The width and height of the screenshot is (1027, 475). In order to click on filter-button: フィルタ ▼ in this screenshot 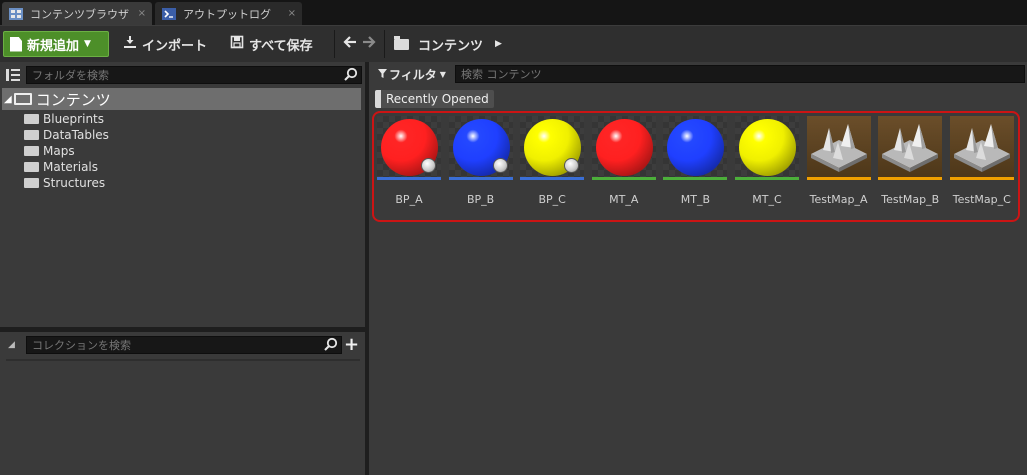, I will do `click(412, 74)`.